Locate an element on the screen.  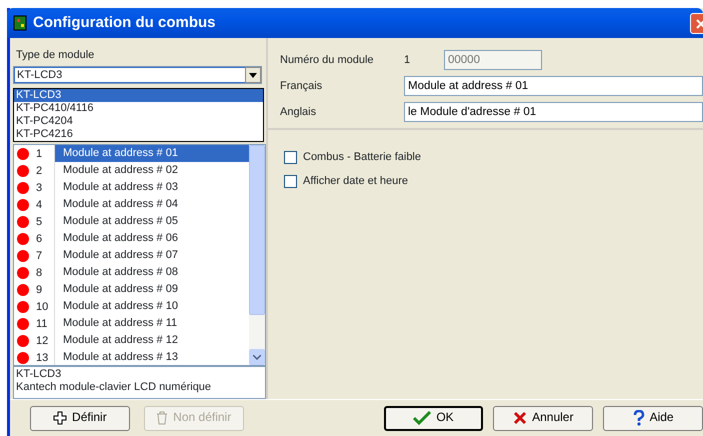
help-button: Aide is located at coordinates (653, 418).